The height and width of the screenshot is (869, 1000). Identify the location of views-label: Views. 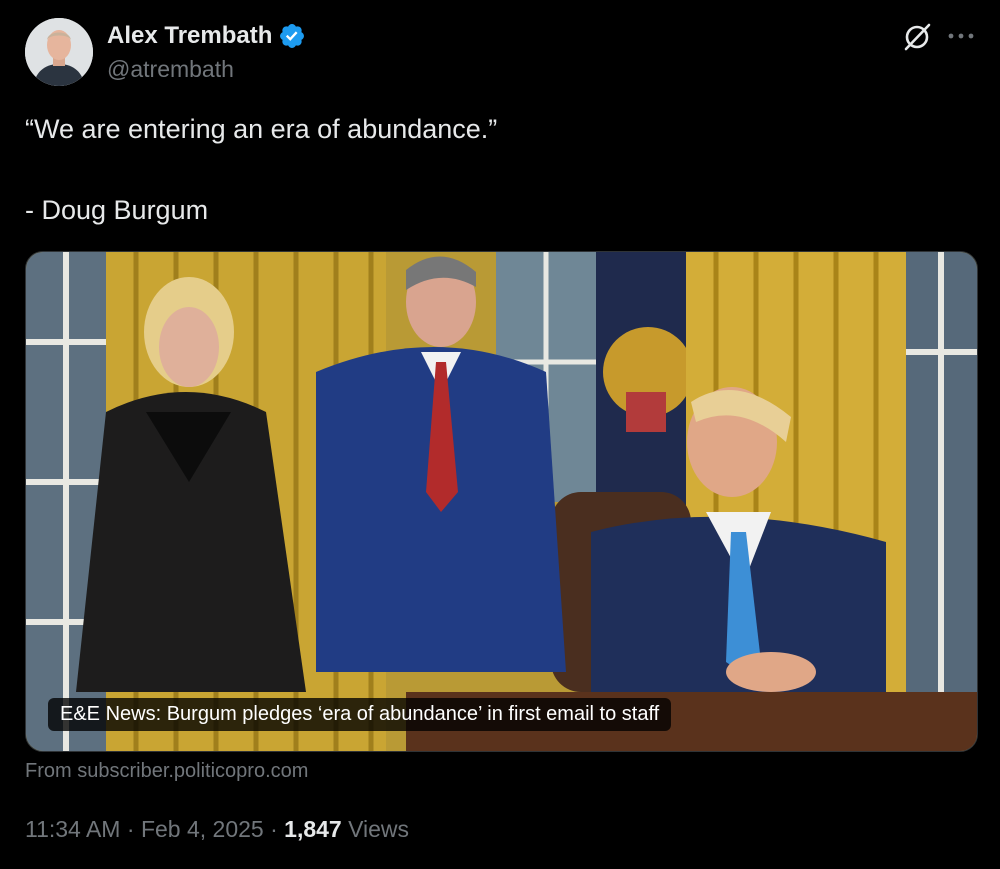
(379, 829).